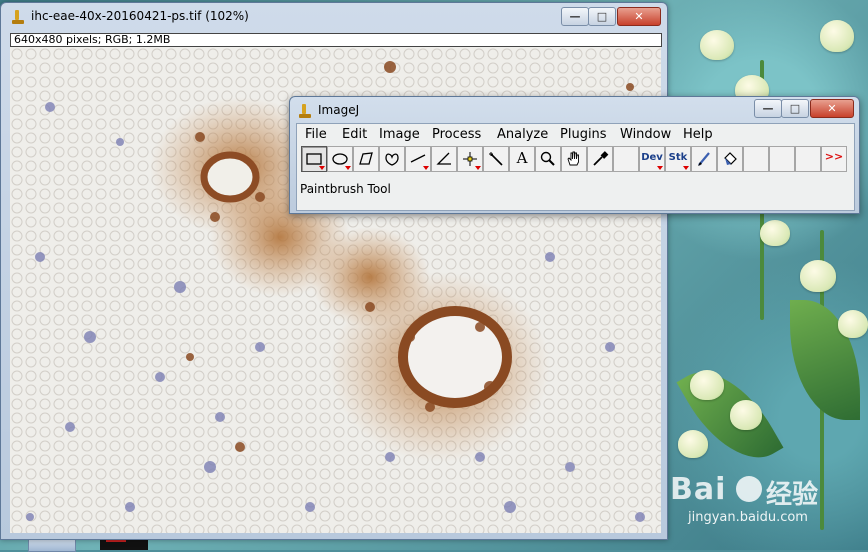 The image size is (868, 552). Describe the element at coordinates (834, 156) in the screenshot. I see `more-tools-icon: >>` at that location.